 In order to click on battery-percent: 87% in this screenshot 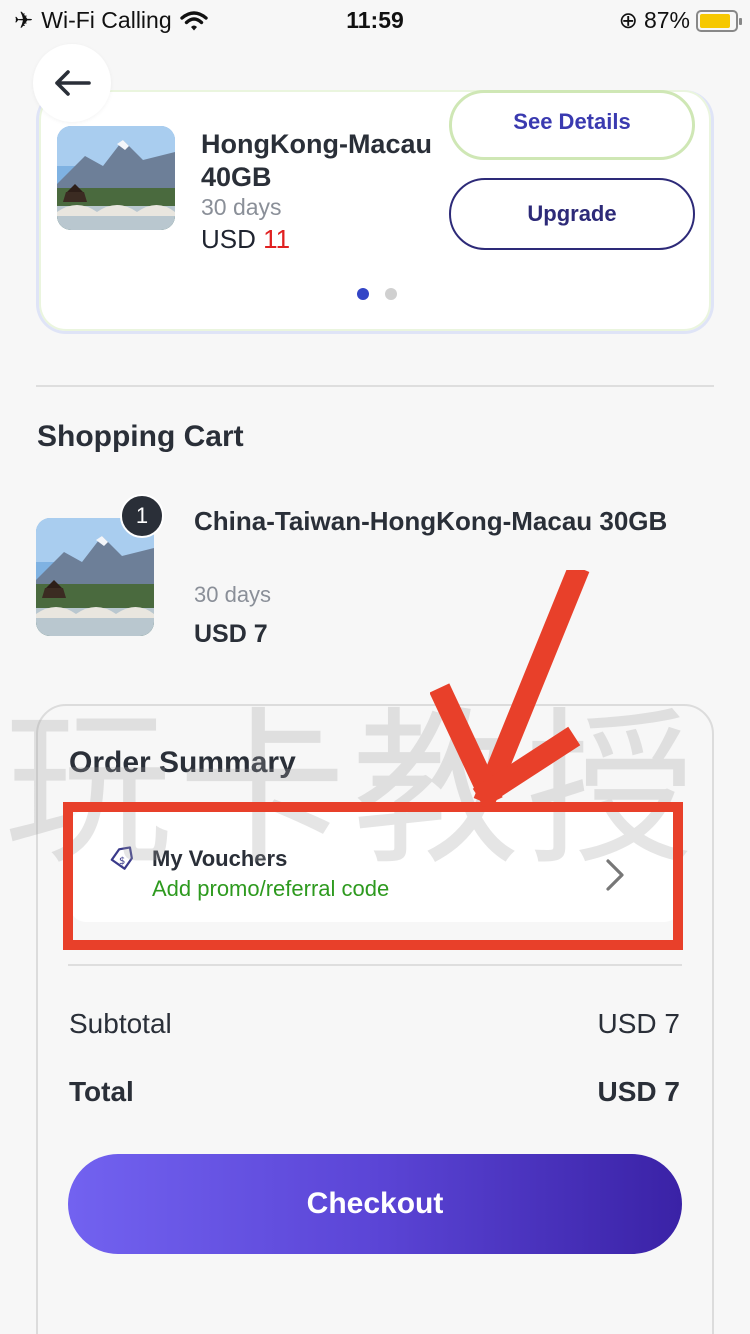, I will do `click(666, 20)`.